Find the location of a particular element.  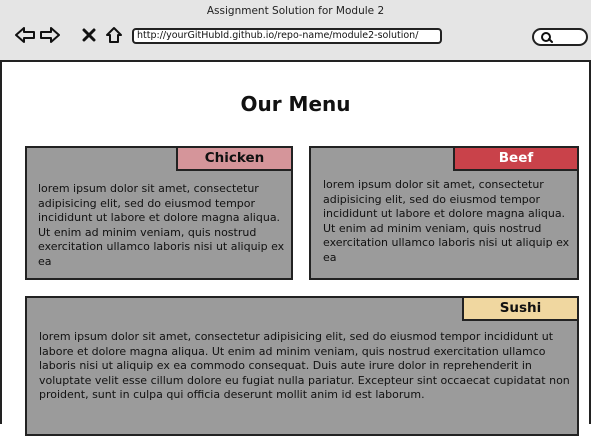

home-icon is located at coordinates (114, 35).